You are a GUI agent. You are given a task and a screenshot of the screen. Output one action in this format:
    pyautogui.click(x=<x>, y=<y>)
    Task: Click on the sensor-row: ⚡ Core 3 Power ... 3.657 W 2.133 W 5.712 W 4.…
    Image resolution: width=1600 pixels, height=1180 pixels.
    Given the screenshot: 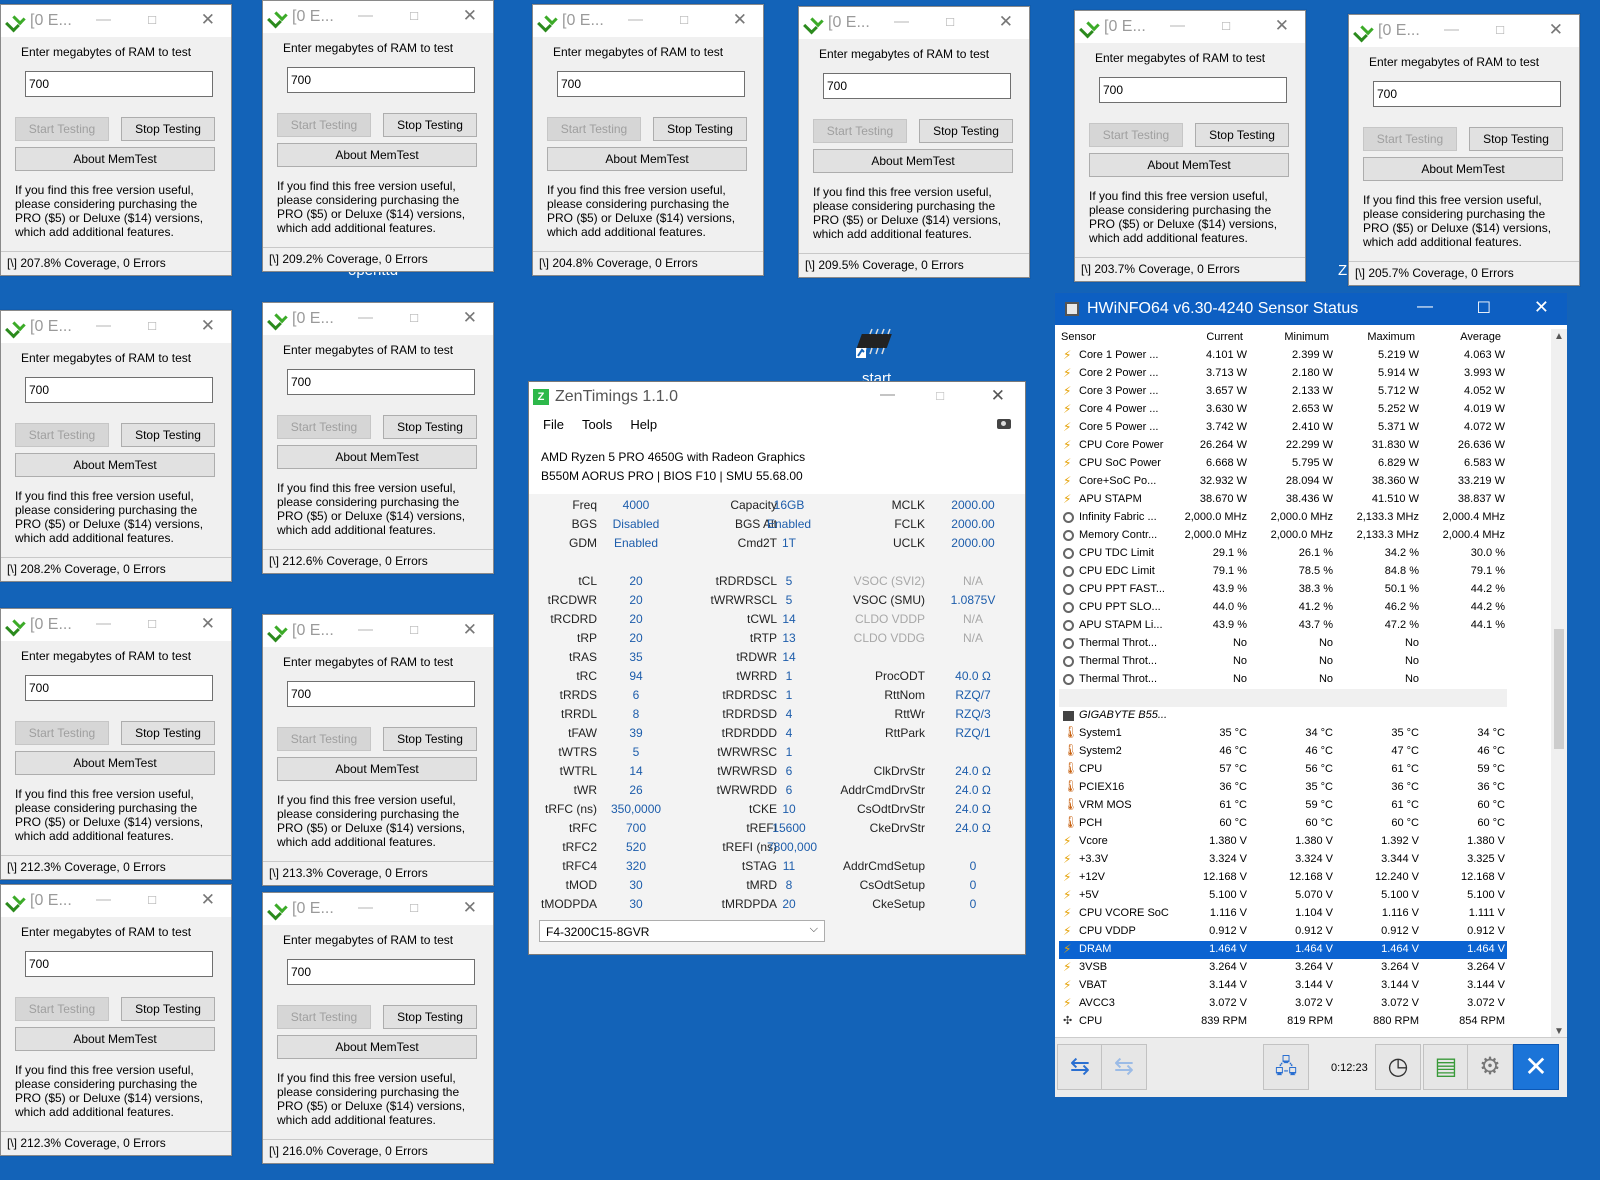 What is the action you would take?
    pyautogui.click(x=1283, y=392)
    